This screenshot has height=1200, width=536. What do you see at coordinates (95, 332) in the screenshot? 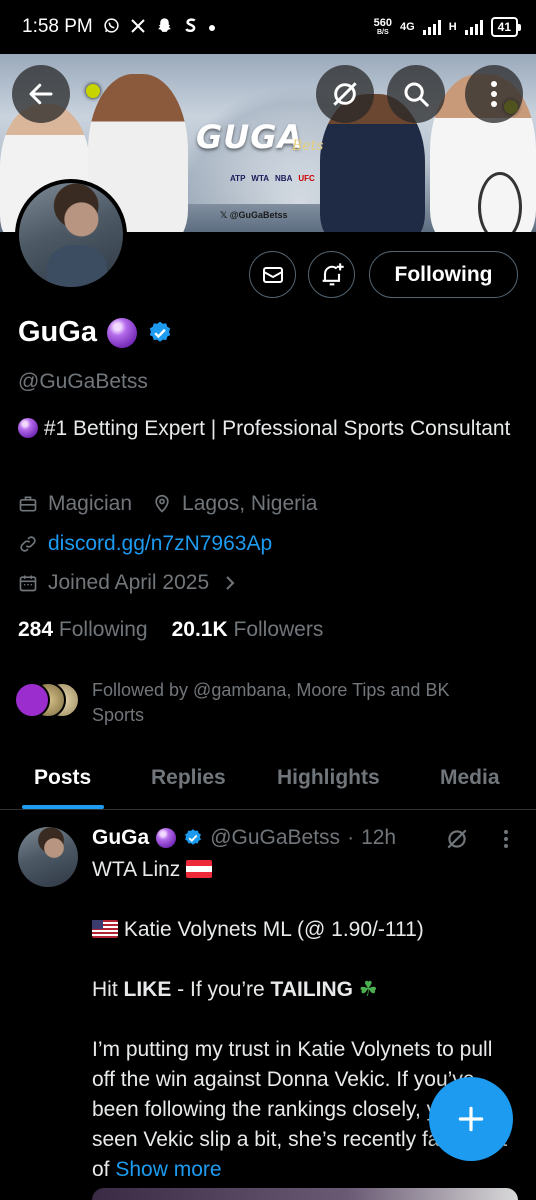
I see `profile-name: GuGa` at bounding box center [95, 332].